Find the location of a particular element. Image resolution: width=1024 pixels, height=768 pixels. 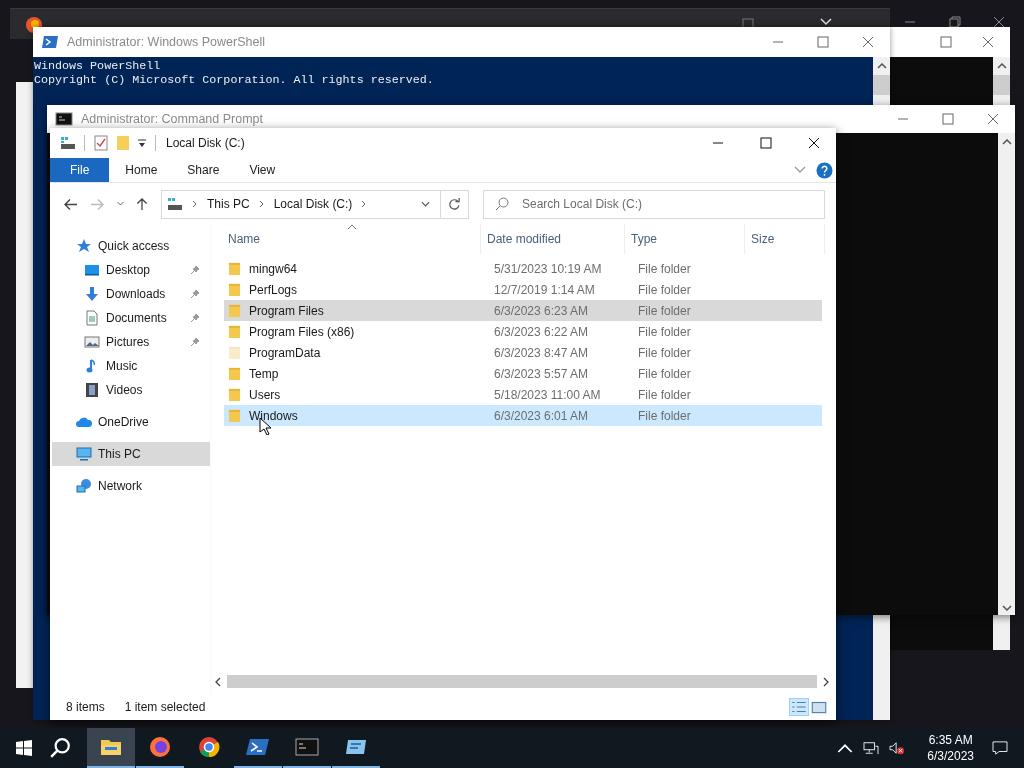

refresh-icon is located at coordinates (454, 204).